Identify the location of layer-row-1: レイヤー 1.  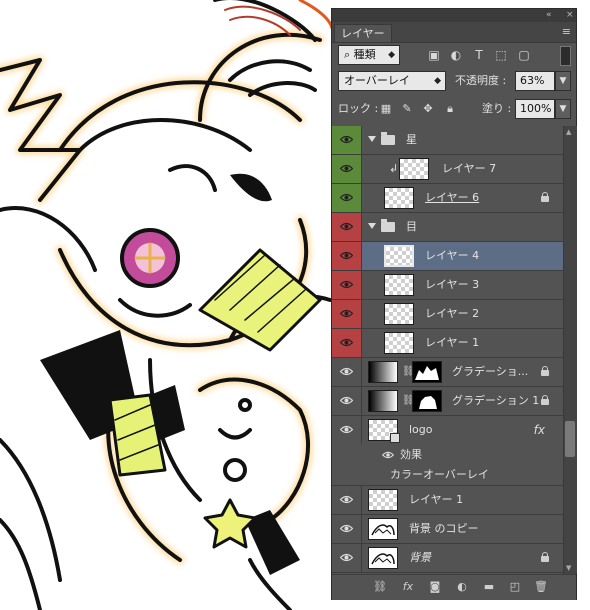
(447, 500).